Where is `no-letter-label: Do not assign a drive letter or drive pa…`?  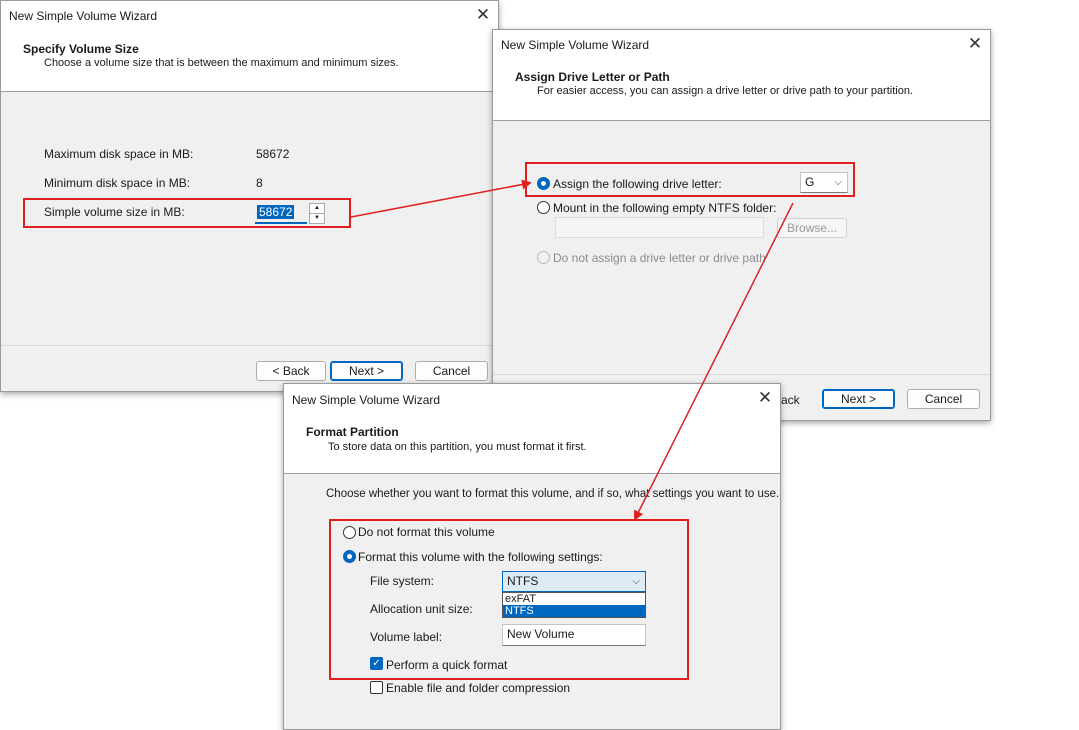
no-letter-label: Do not assign a drive letter or drive pa… is located at coordinates (659, 258).